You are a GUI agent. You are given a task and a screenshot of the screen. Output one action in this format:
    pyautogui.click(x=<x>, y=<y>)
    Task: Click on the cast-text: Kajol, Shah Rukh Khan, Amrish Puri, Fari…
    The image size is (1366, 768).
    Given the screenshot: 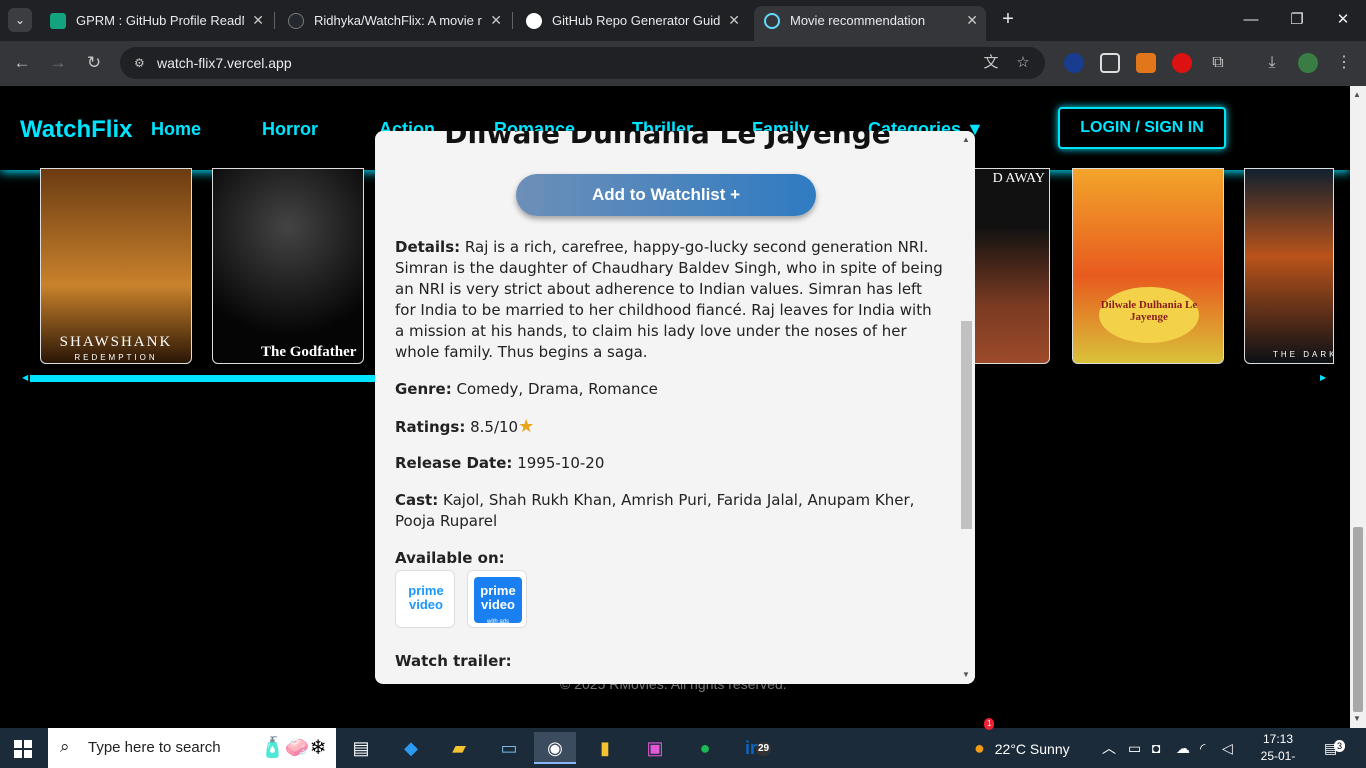 What is the action you would take?
    pyautogui.click(x=655, y=510)
    